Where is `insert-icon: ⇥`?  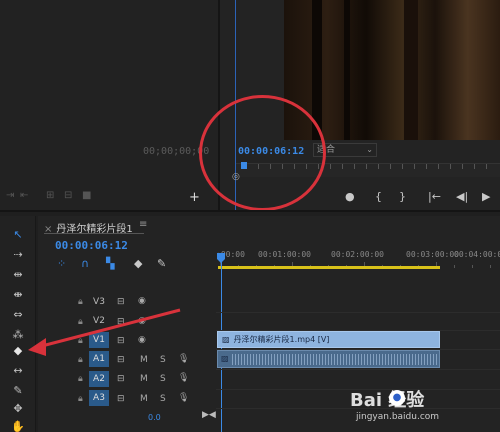 insert-icon: ⇥ is located at coordinates (10, 195).